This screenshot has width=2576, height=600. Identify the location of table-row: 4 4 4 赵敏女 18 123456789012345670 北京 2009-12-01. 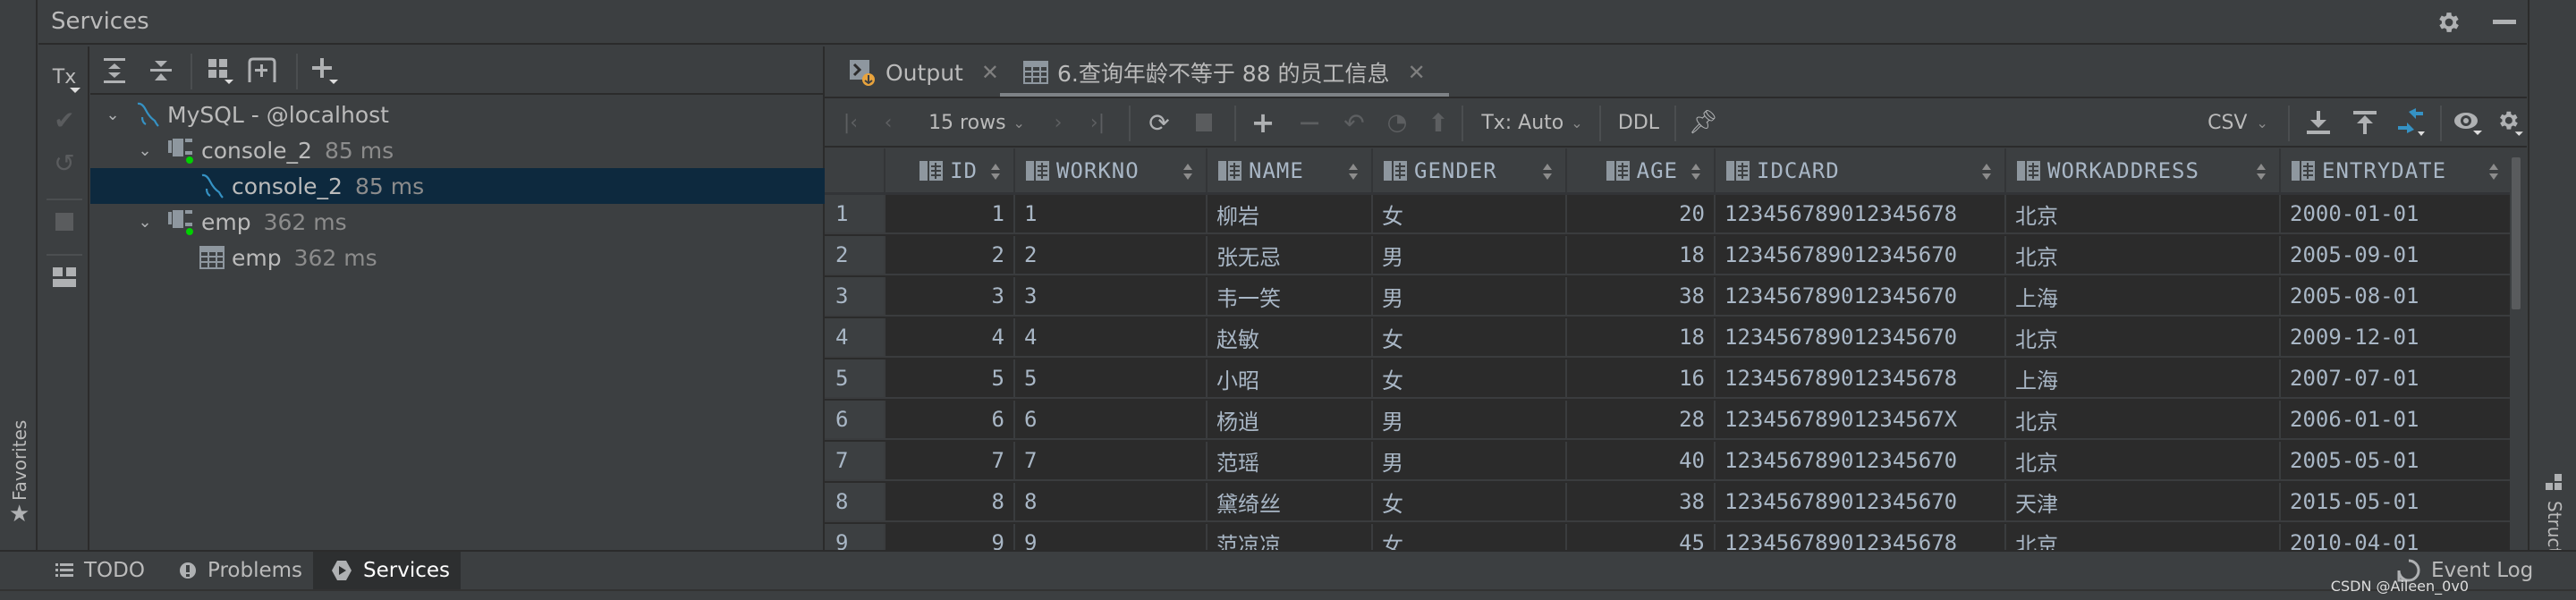
(1669, 338).